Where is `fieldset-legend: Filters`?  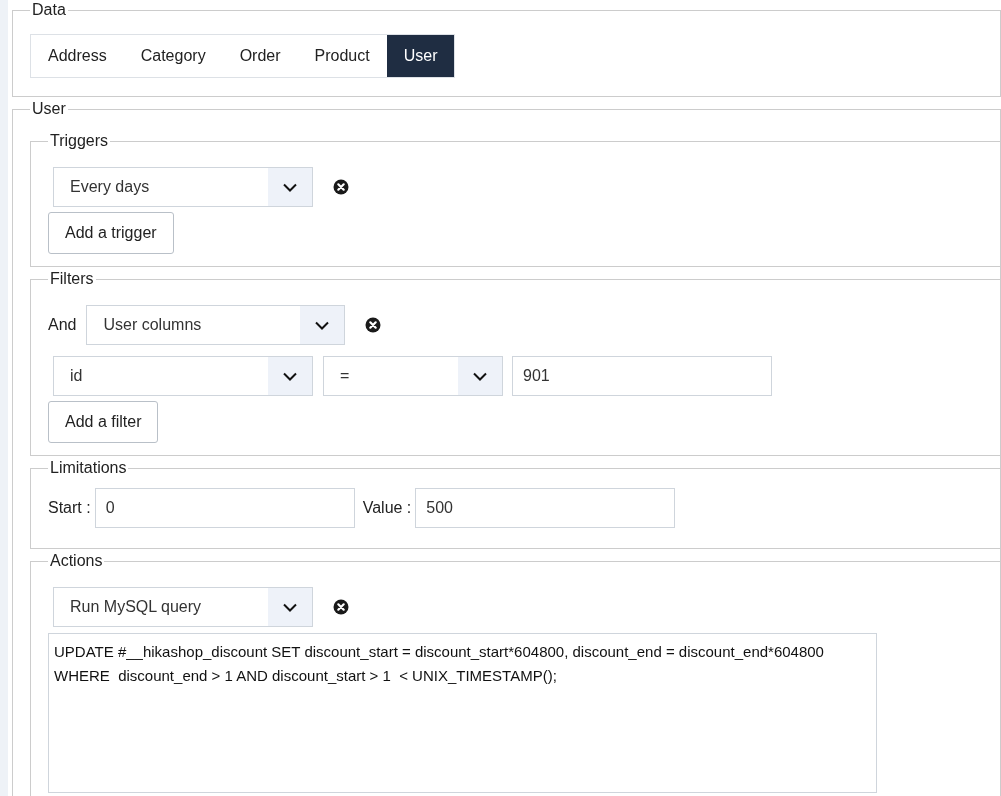
fieldset-legend: Filters is located at coordinates (72, 279).